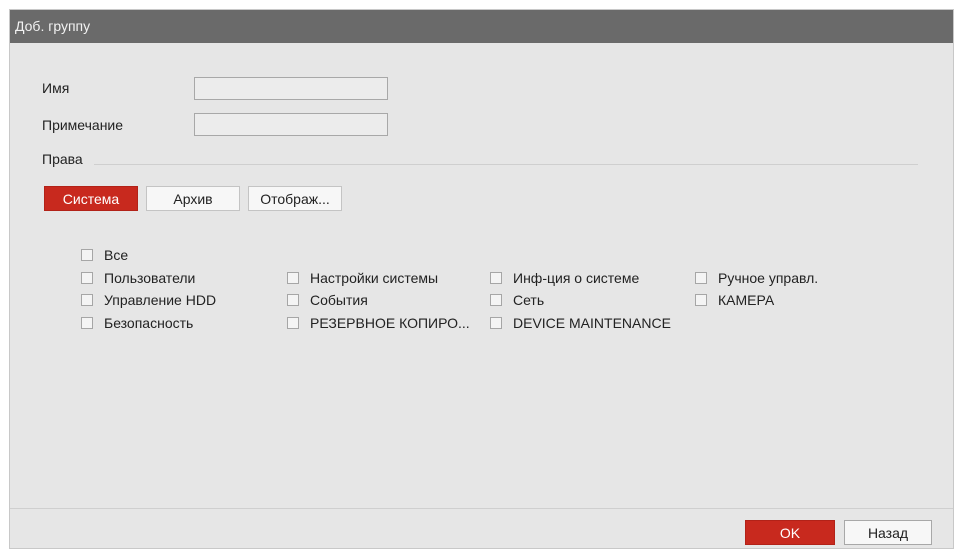  Describe the element at coordinates (87, 255) in the screenshot. I see `perm-all-checkbox` at that location.